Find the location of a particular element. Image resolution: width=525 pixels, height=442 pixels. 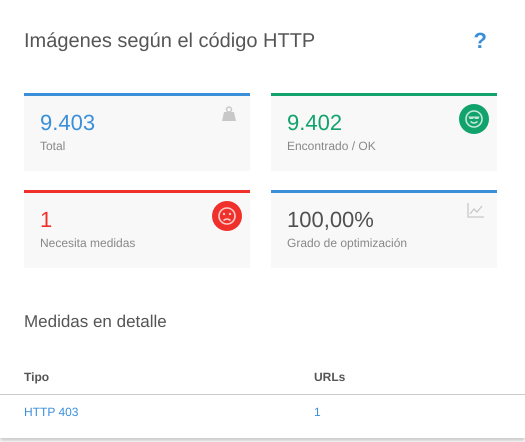

column-header: URLs is located at coordinates (419, 382).